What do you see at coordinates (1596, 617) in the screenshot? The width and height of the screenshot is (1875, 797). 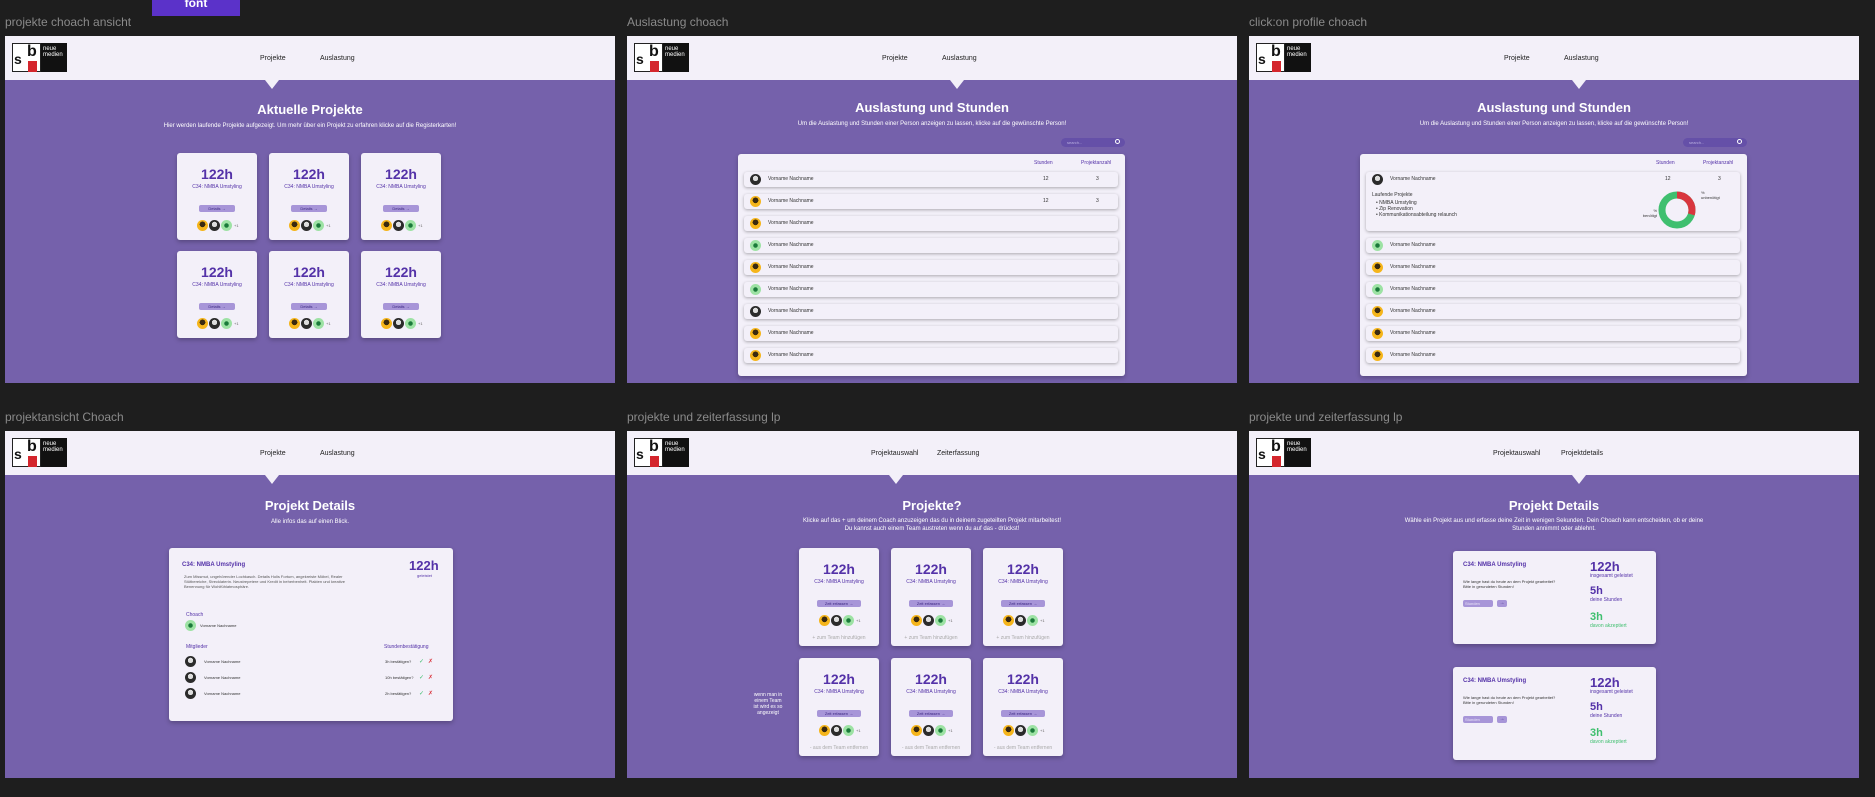 I see `accepted-hours: 3h` at bounding box center [1596, 617].